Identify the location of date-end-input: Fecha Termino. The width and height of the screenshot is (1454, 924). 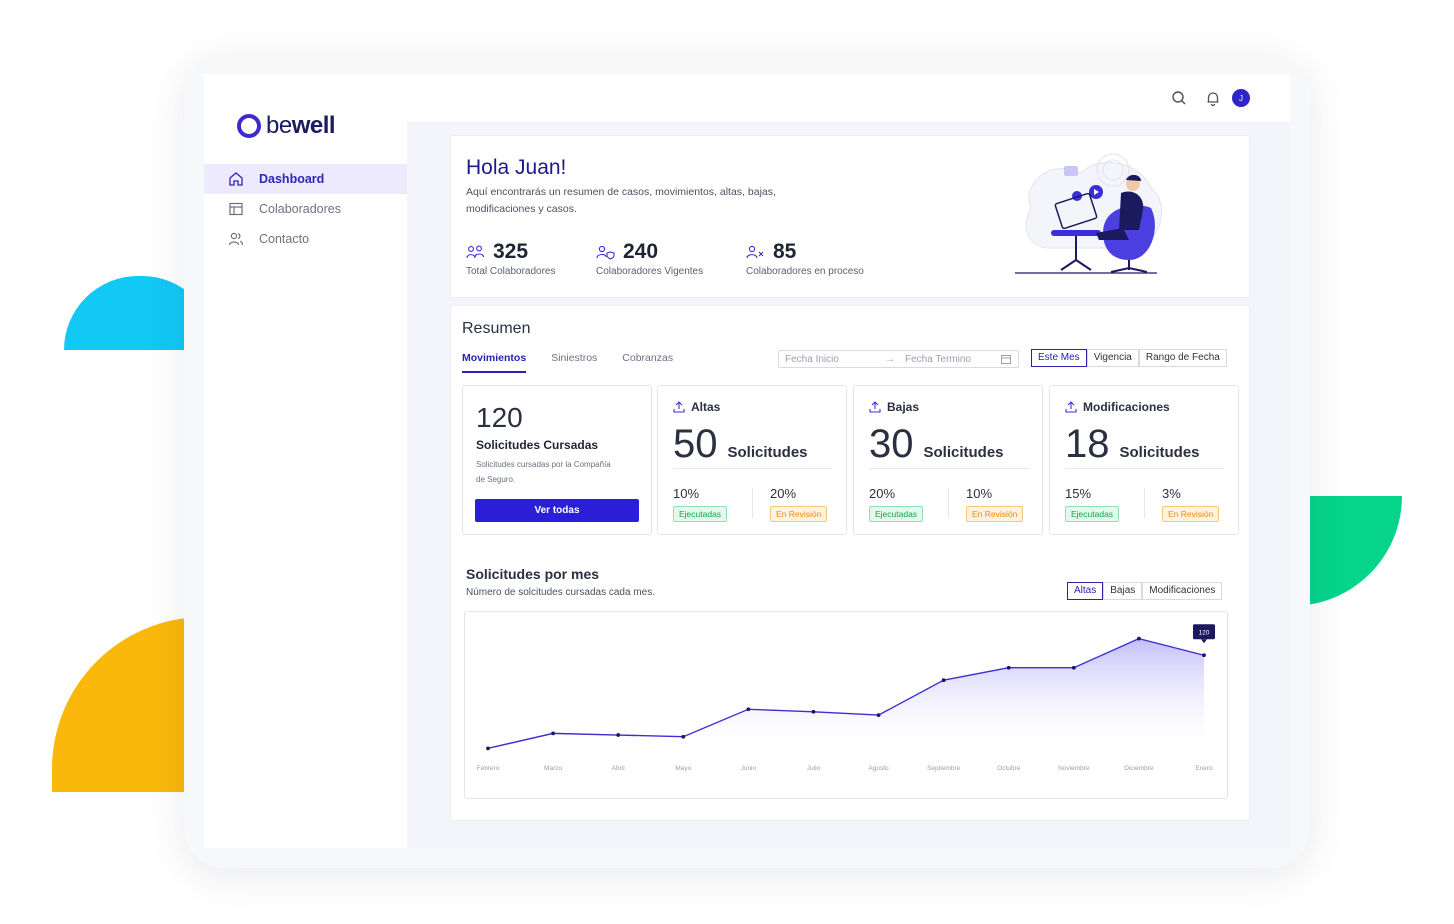
(953, 359).